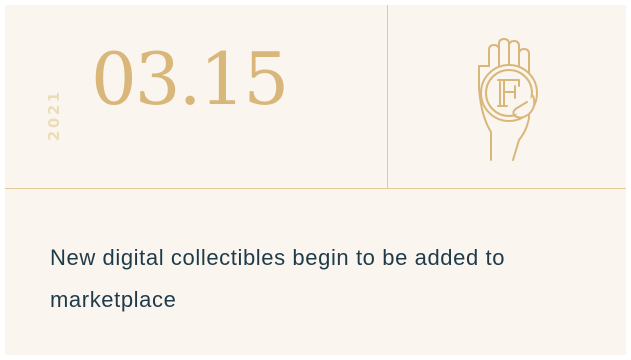  What do you see at coordinates (315, 188) in the screenshot?
I see `horizontal-divider` at bounding box center [315, 188].